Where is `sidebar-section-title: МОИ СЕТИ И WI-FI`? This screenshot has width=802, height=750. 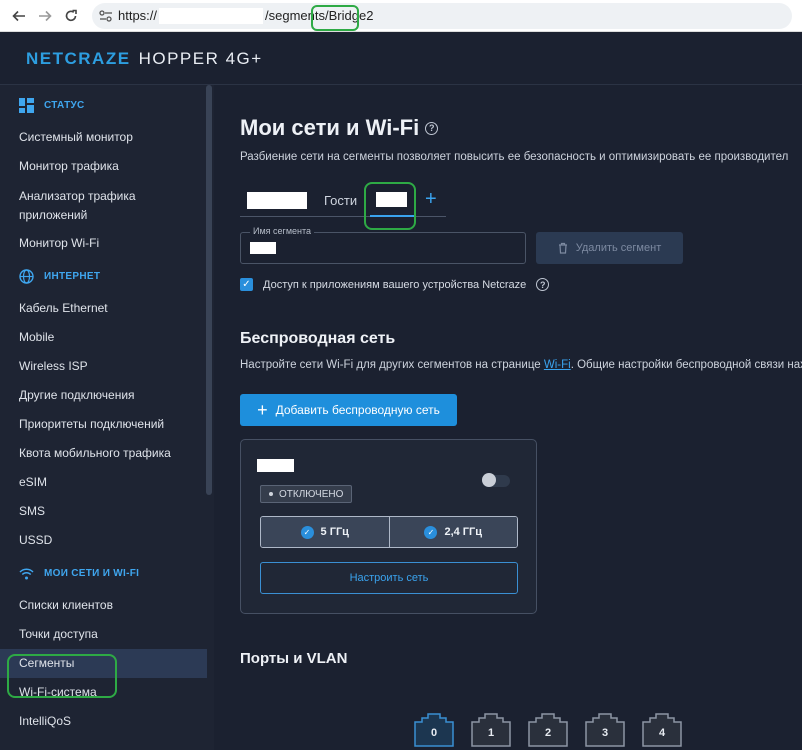 sidebar-section-title: МОИ СЕТИ И WI-FI is located at coordinates (92, 573).